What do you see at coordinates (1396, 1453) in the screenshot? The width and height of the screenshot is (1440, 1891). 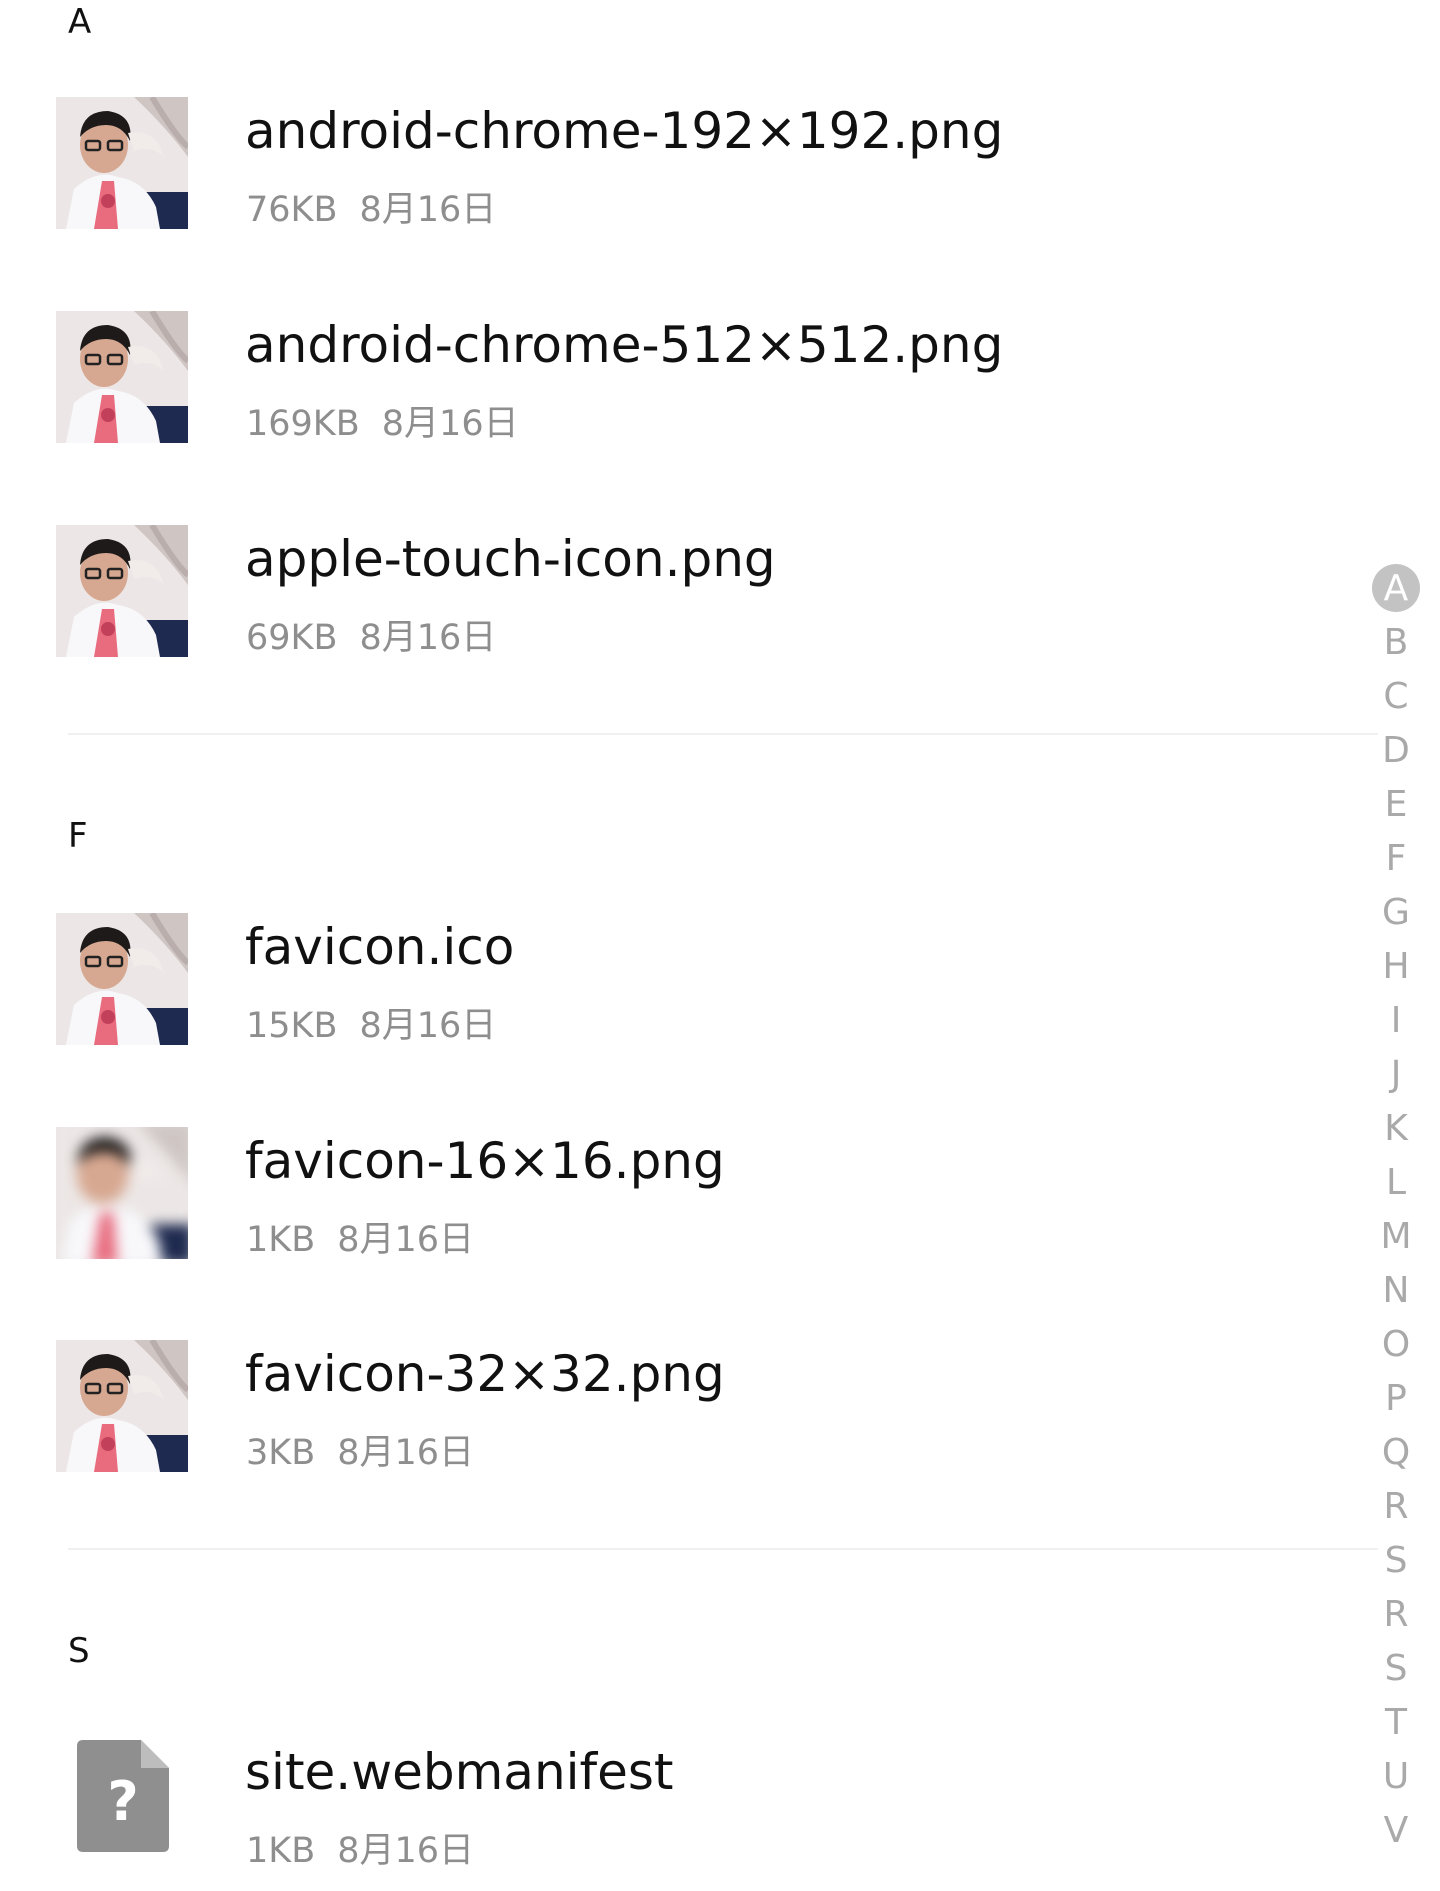 I see `index-letter-q: Q` at bounding box center [1396, 1453].